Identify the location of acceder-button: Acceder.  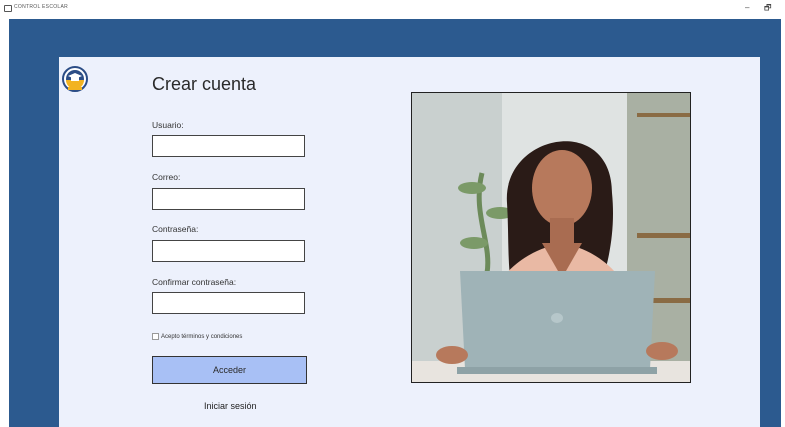
(229, 370).